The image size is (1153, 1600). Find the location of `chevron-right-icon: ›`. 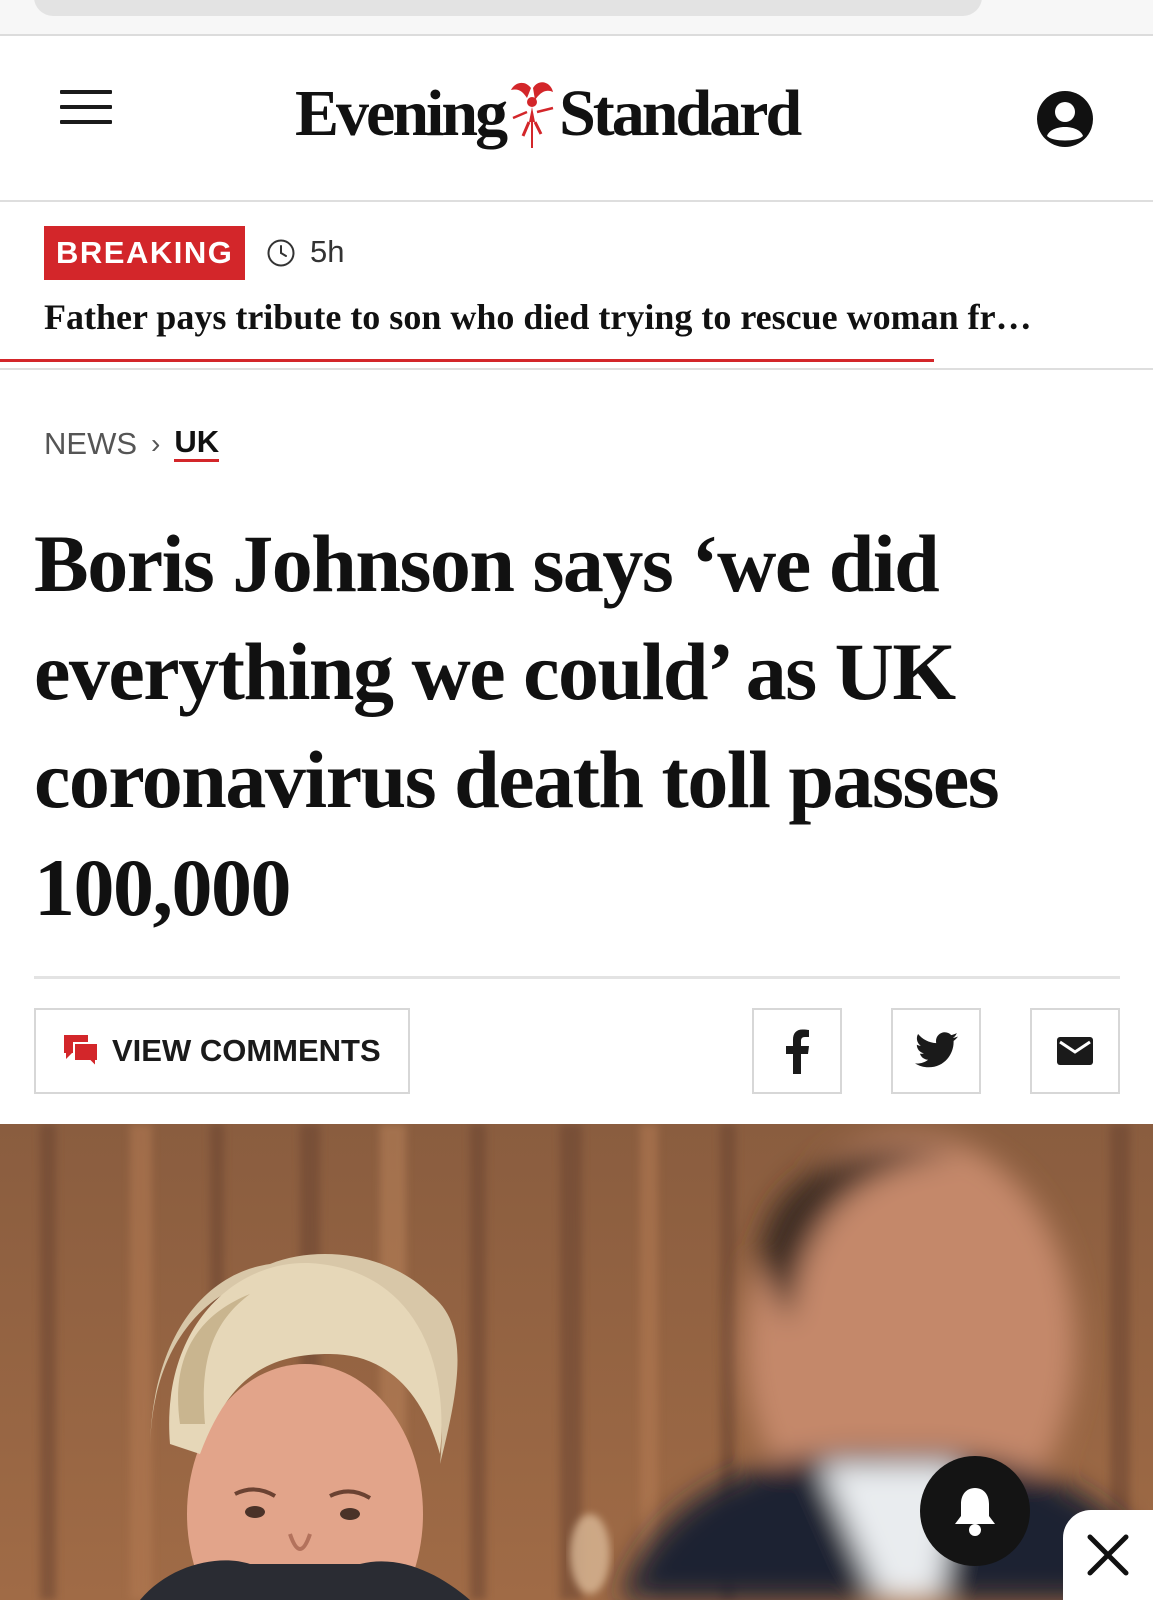

chevron-right-icon: › is located at coordinates (156, 443).